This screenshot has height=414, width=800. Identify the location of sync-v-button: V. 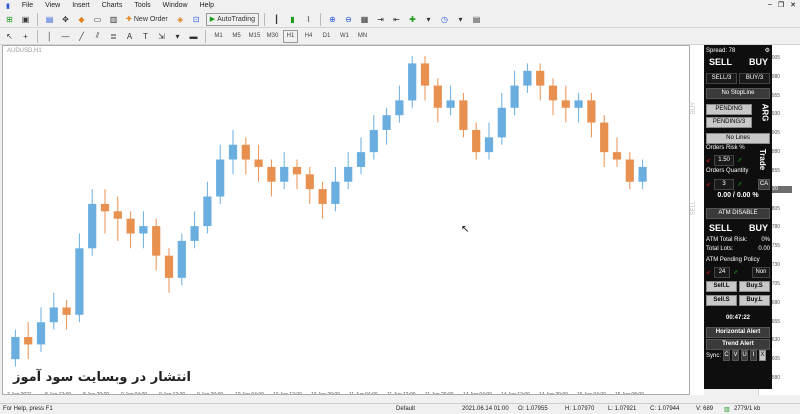
(735, 355).